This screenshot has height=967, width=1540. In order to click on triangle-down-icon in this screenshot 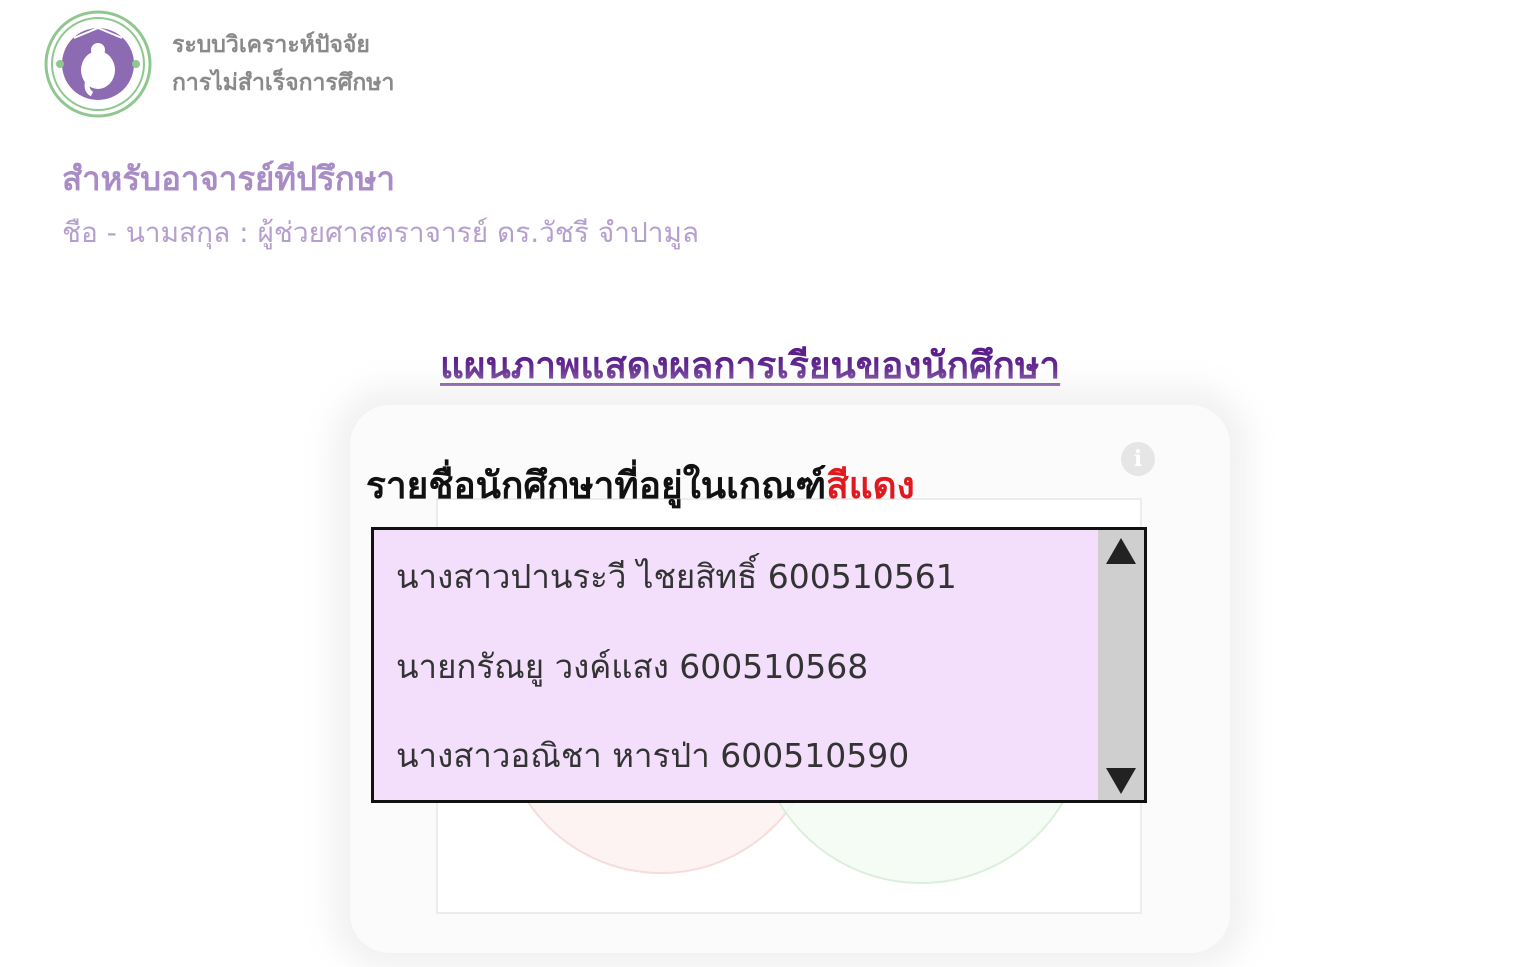, I will do `click(1121, 781)`.